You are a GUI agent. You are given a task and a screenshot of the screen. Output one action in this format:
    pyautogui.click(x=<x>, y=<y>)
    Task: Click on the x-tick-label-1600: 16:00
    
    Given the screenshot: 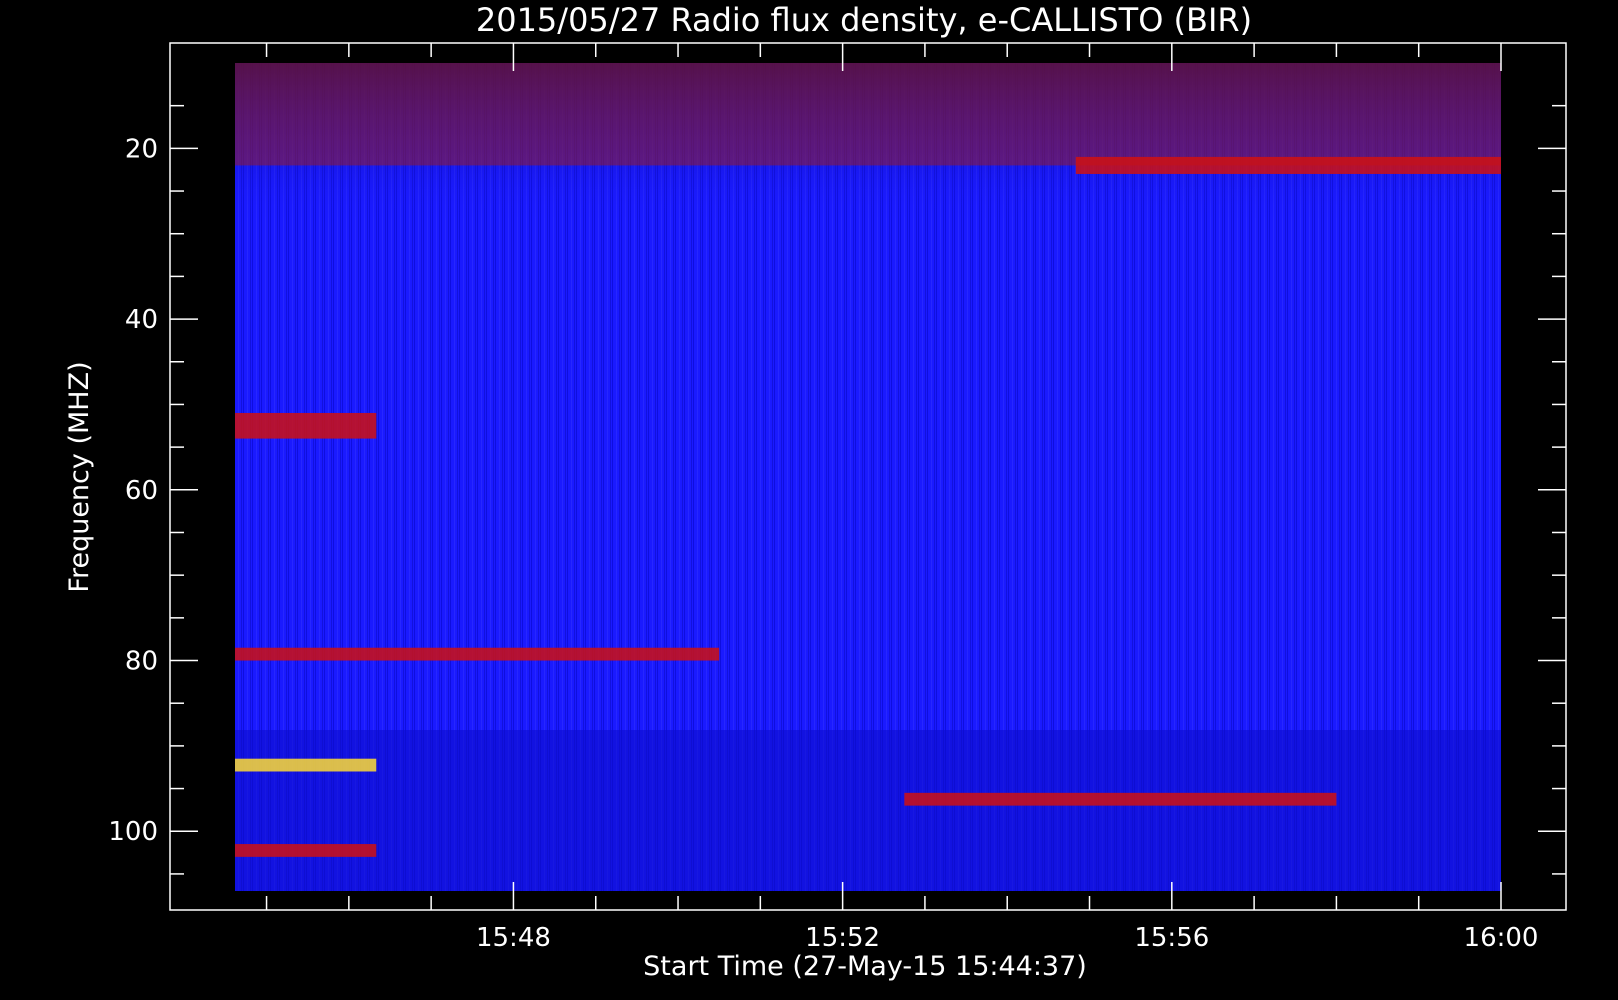 What is the action you would take?
    pyautogui.click(x=1501, y=938)
    